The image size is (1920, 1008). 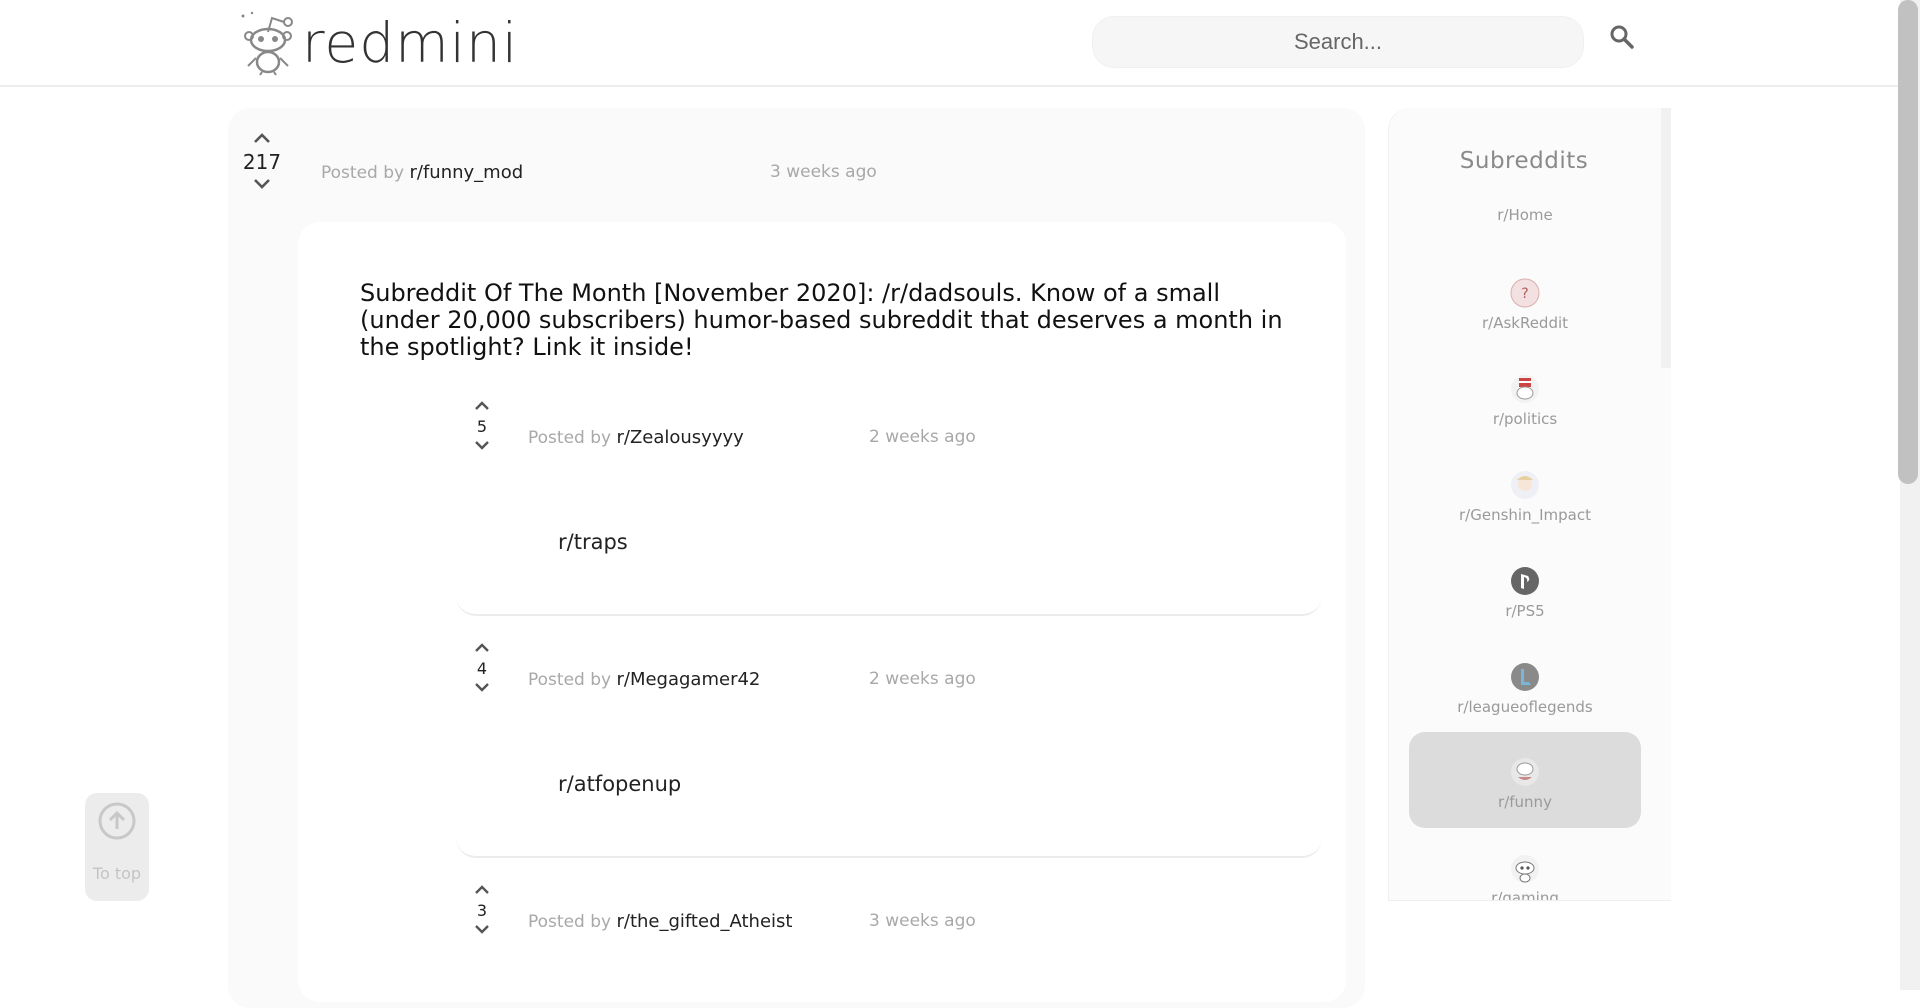 What do you see at coordinates (922, 921) in the screenshot?
I see `comment-time: 3 weeks ago` at bounding box center [922, 921].